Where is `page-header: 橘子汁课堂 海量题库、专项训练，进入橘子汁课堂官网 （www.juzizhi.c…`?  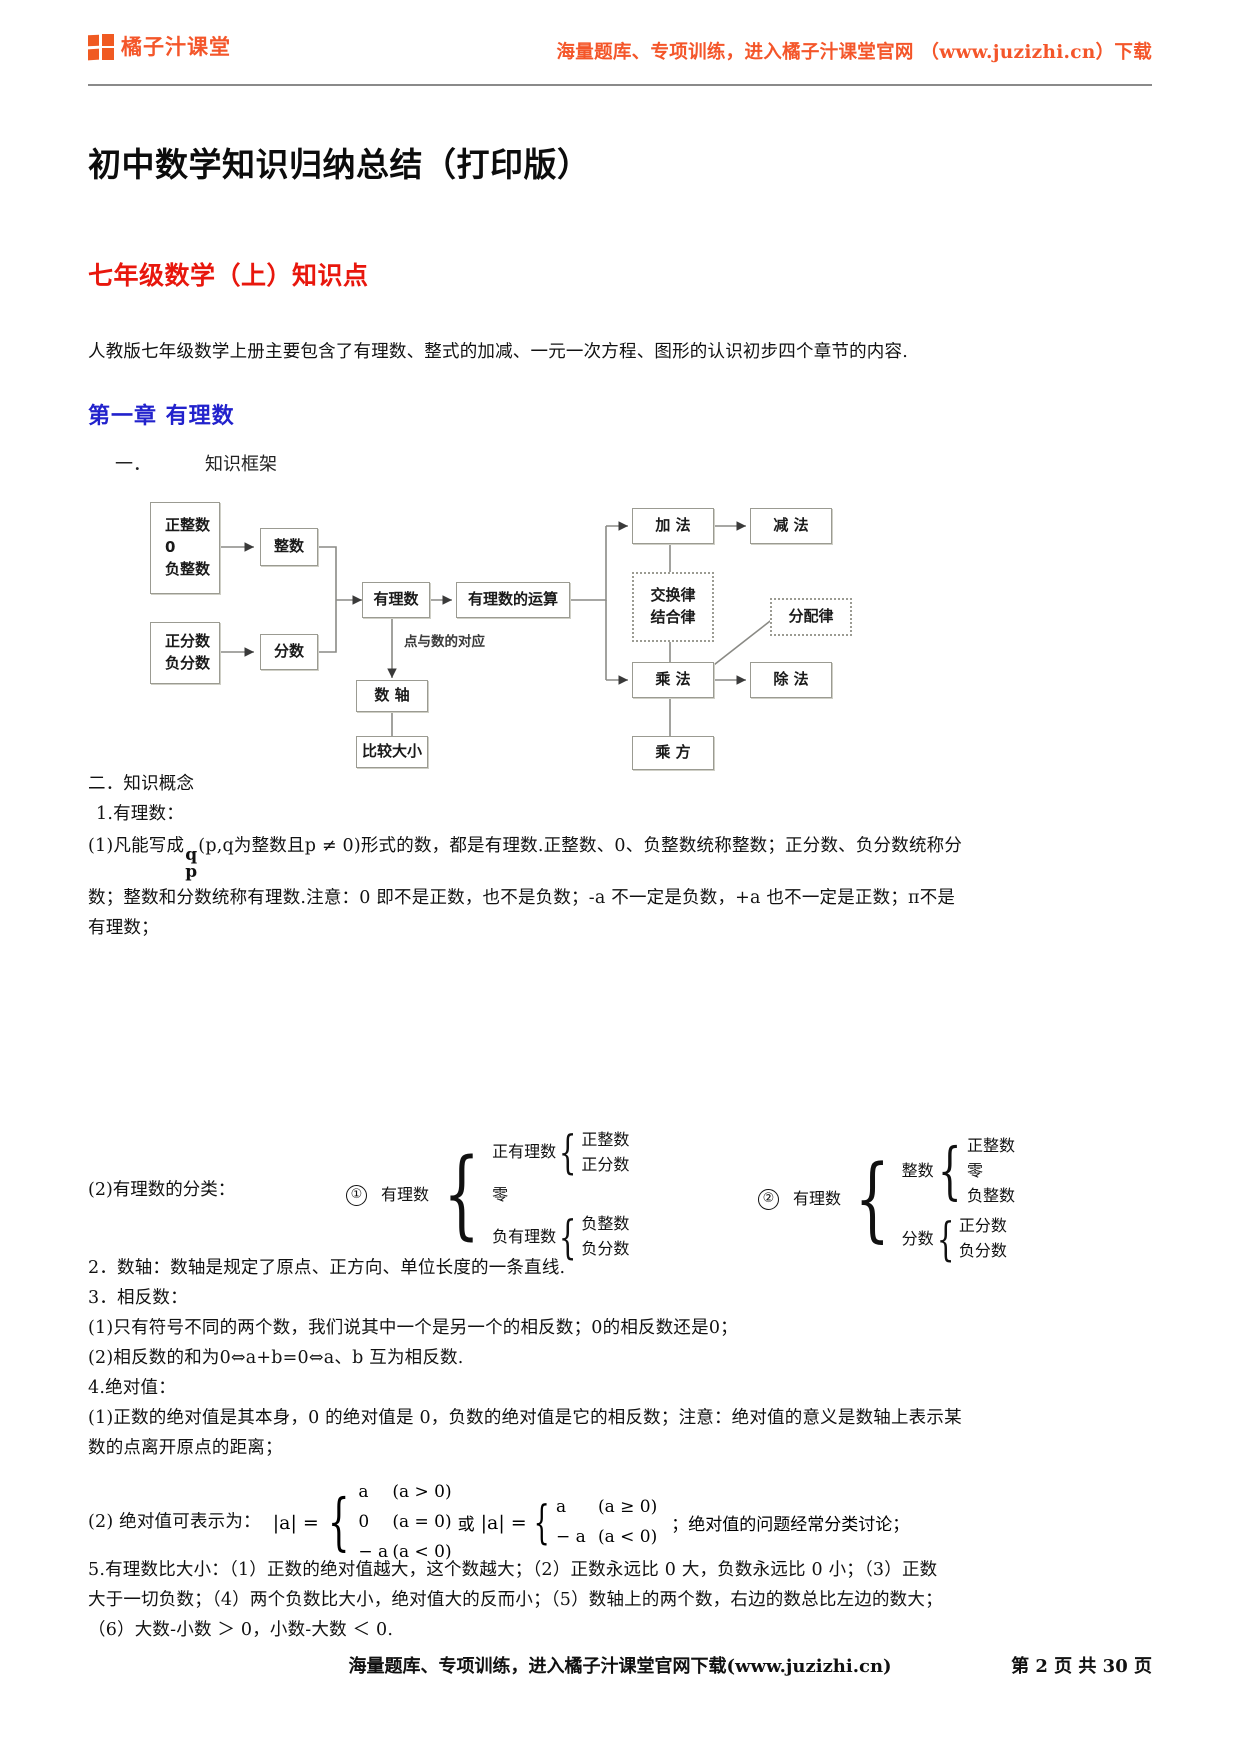 page-header: 橘子汁课堂 海量题库、专项训练，进入橘子汁课堂官网 （www.juzizhi.c… is located at coordinates (620, 56).